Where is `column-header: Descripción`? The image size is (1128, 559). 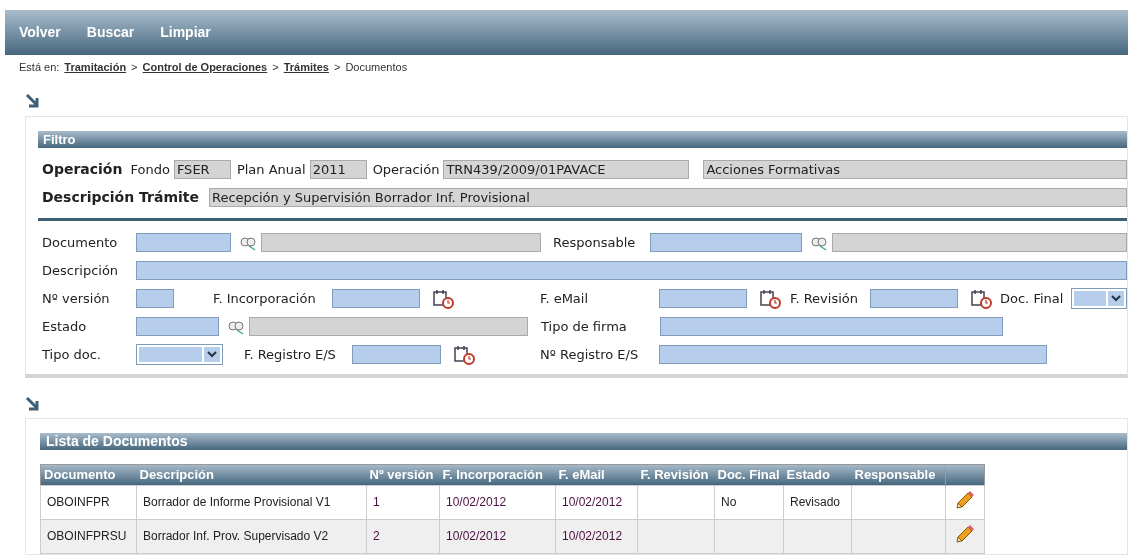
column-header: Descripción is located at coordinates (251, 474).